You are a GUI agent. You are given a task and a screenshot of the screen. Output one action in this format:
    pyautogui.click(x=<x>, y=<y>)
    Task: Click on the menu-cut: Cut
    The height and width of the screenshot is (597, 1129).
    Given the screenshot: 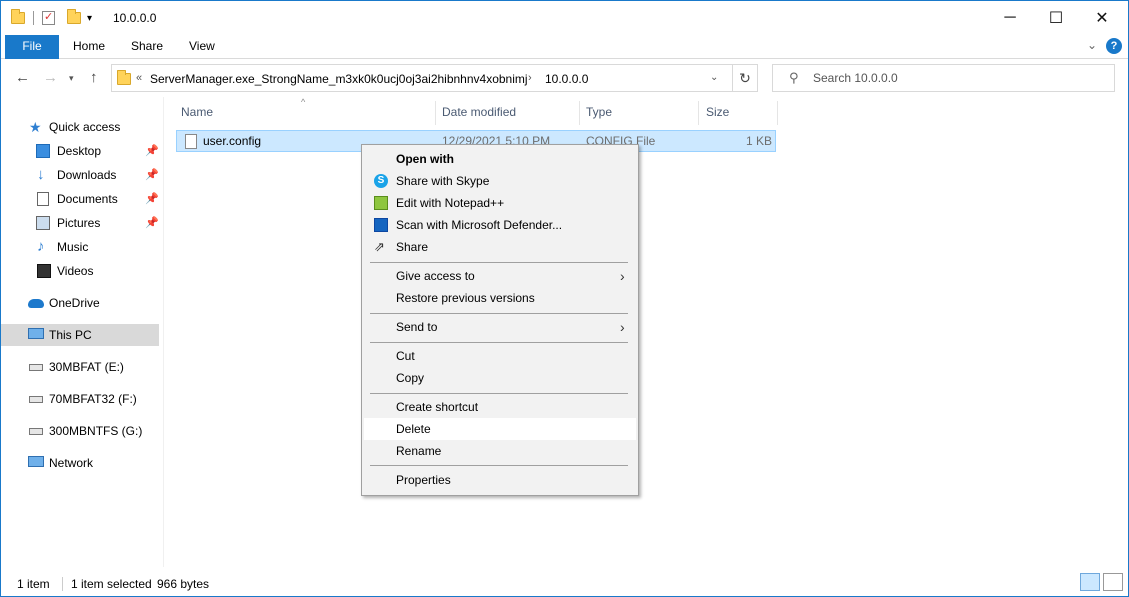 What is the action you would take?
    pyautogui.click(x=500, y=356)
    